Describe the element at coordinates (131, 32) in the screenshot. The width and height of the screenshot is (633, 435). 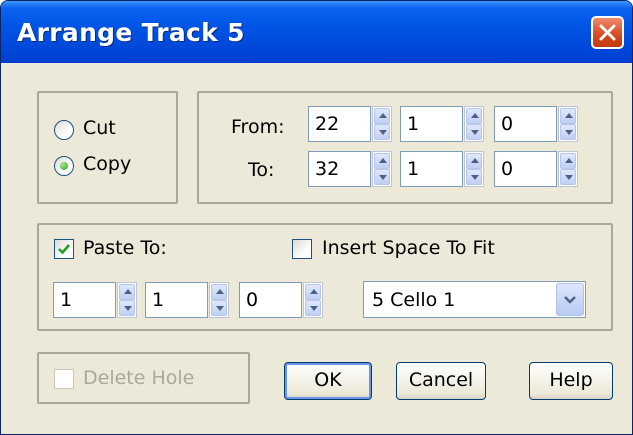
I see `dialog-title: Arrange Track 5` at that location.